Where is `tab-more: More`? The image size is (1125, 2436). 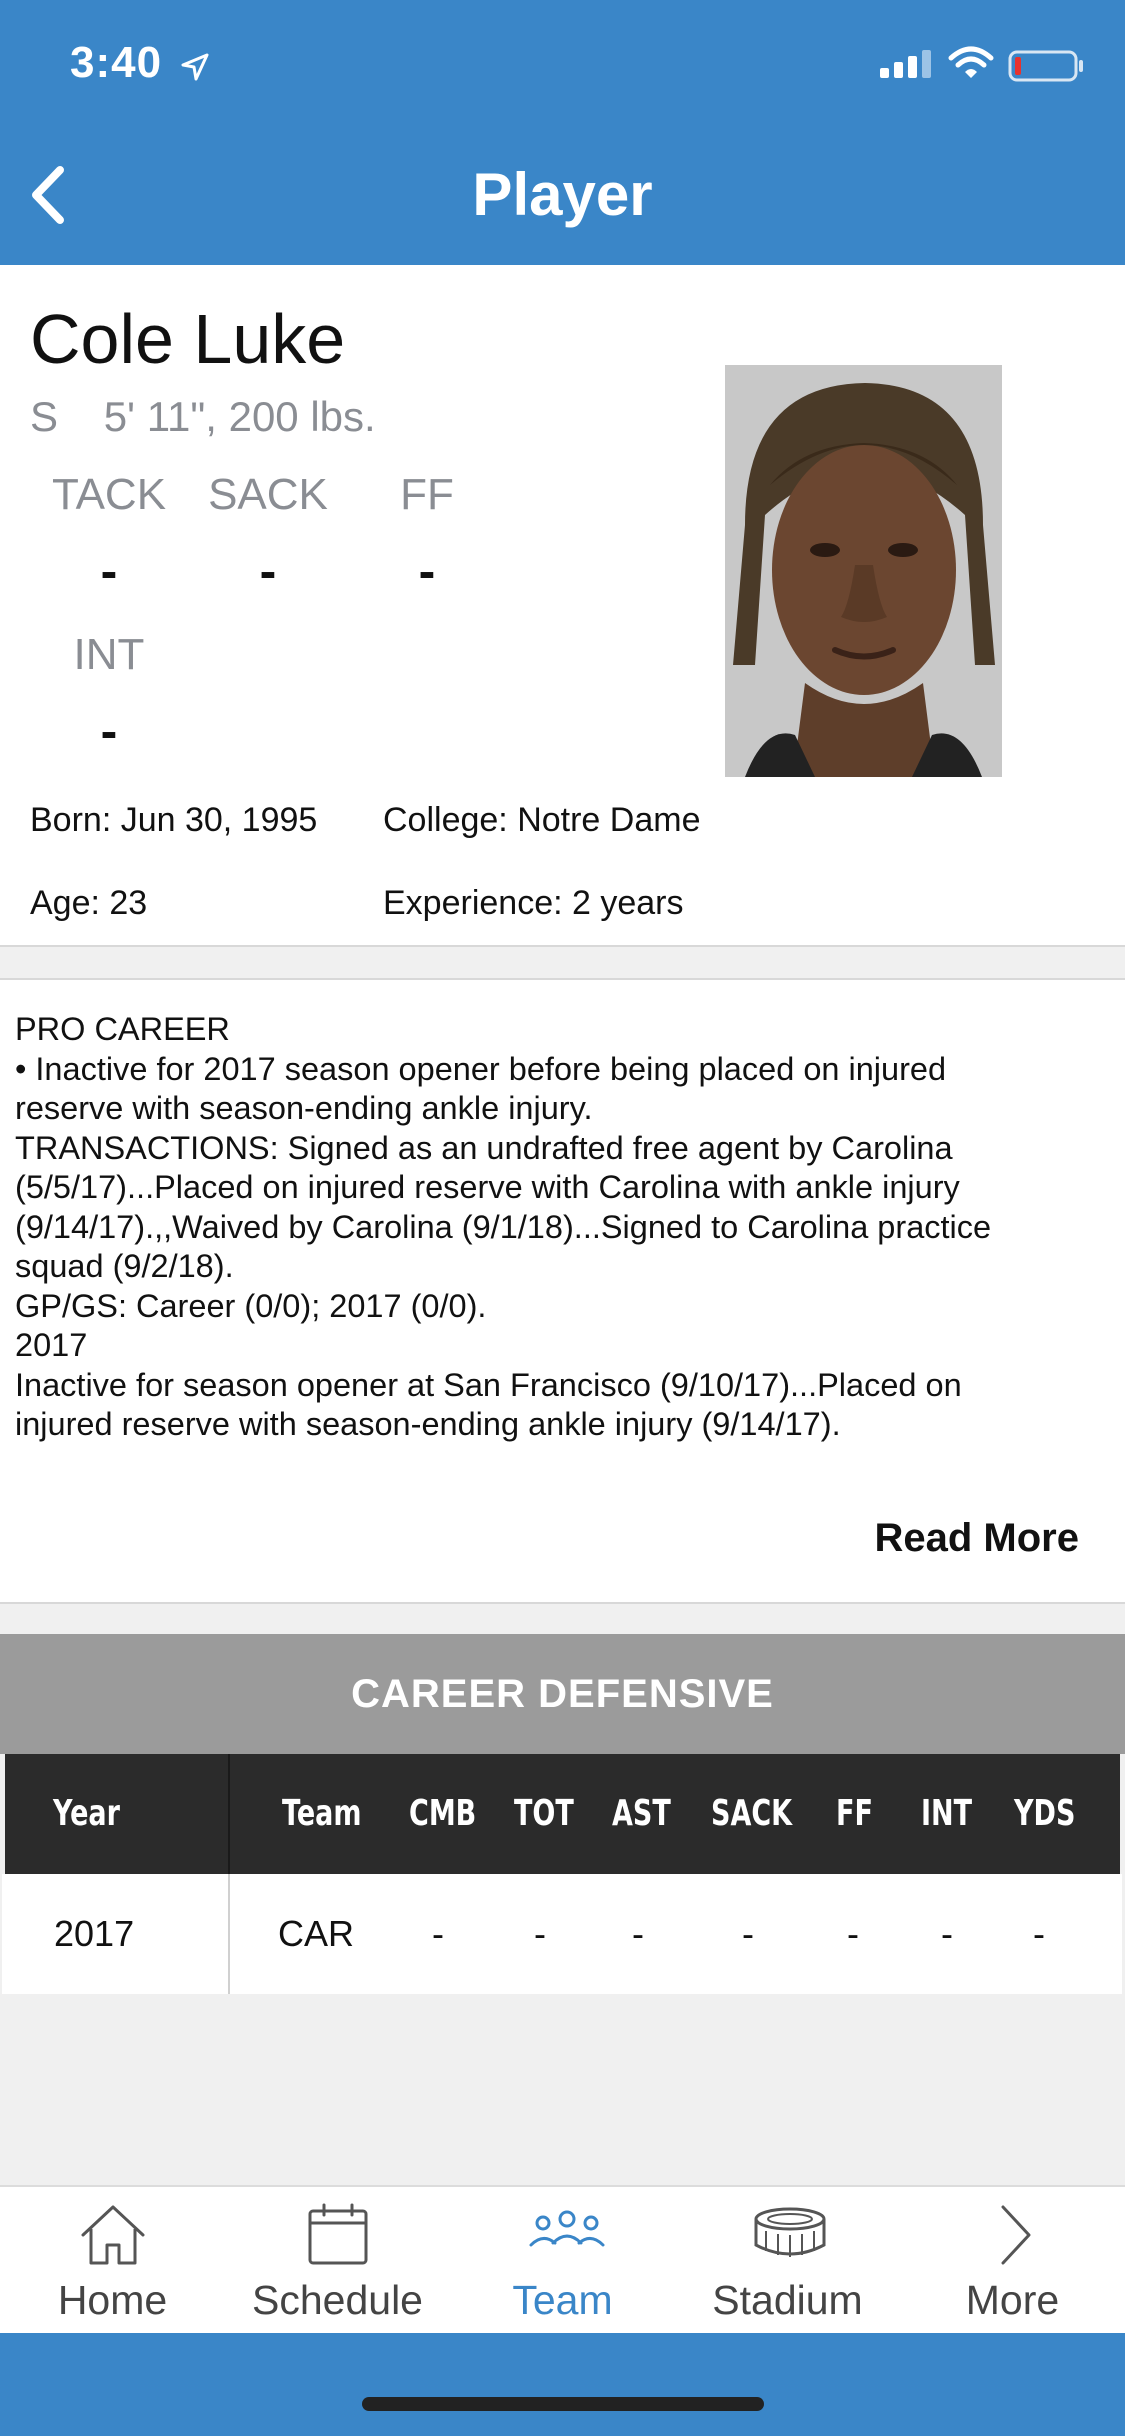
tab-more: More is located at coordinates (1012, 2261).